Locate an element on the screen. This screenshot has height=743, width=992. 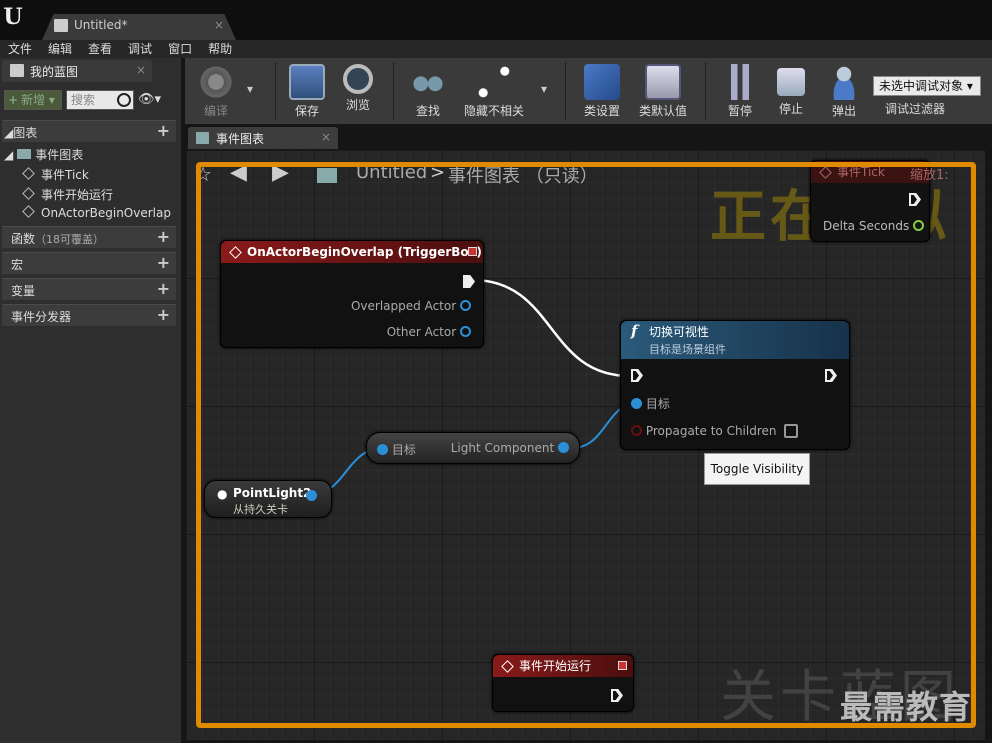
add-dispatcher-plus-icon: + is located at coordinates (163, 314).